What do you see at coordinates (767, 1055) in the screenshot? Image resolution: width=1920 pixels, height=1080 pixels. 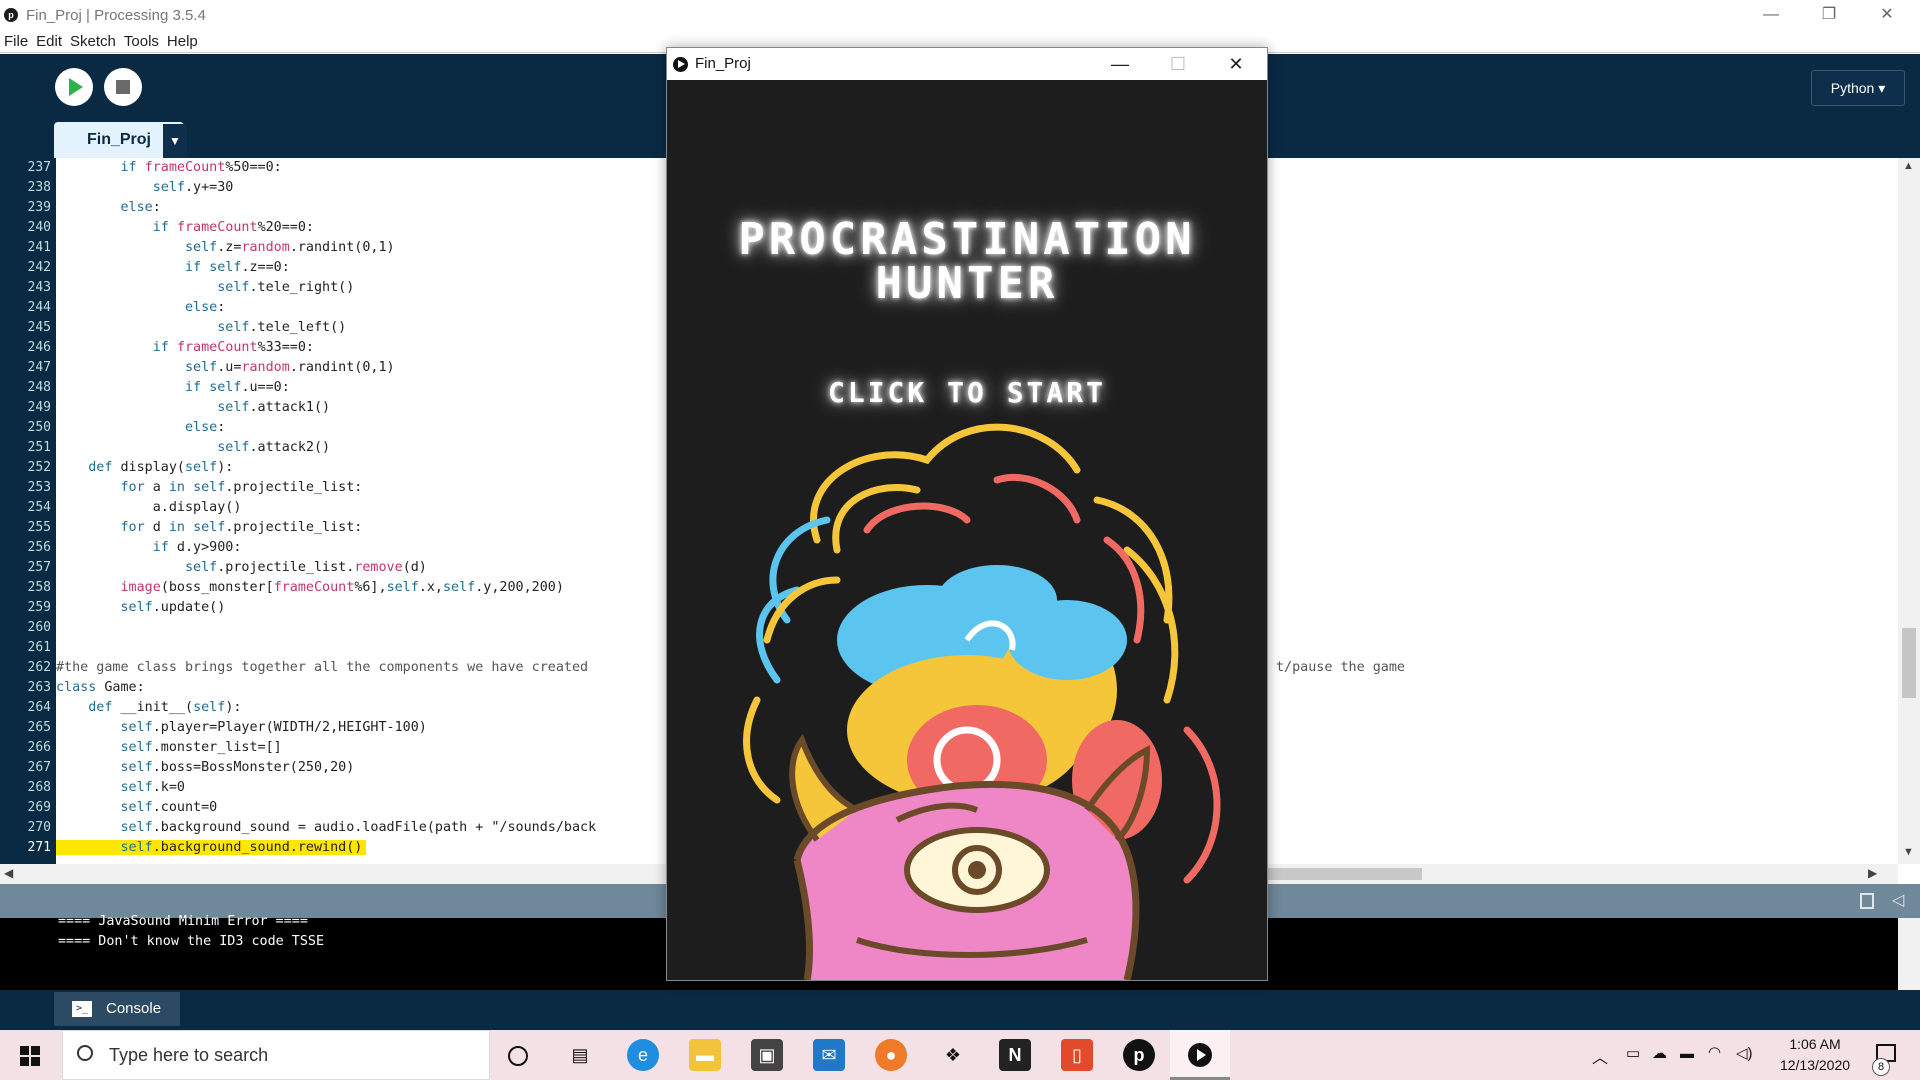 I see `store-icon: ▣` at bounding box center [767, 1055].